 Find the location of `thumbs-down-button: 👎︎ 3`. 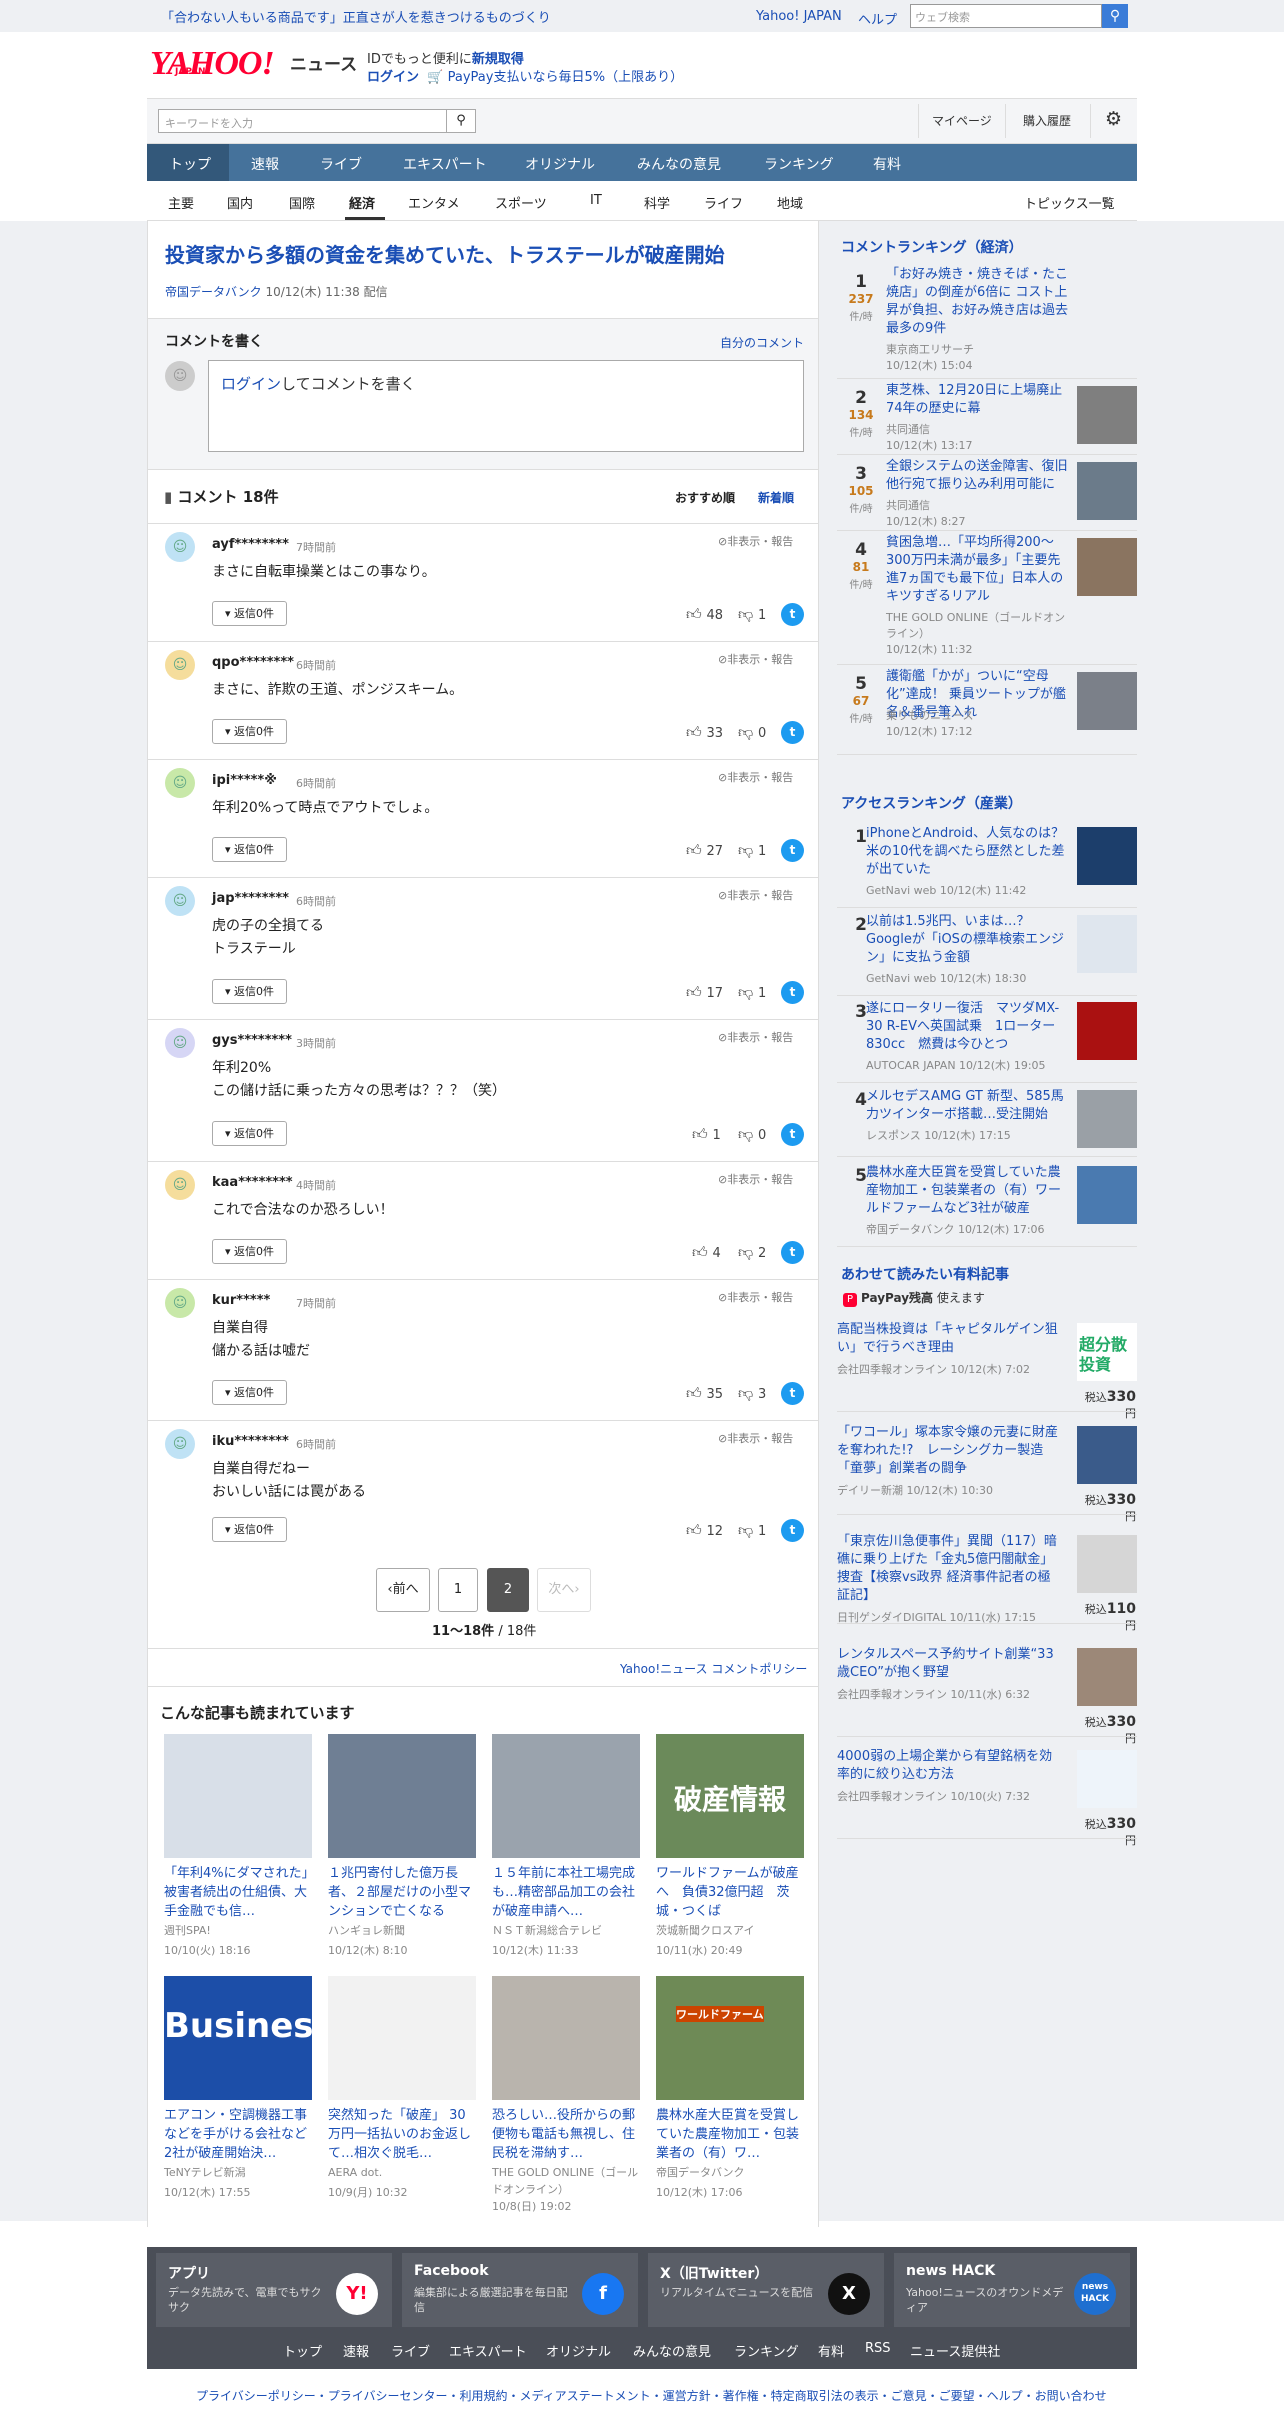

thumbs-down-button: 👎︎ 3 is located at coordinates (752, 1393).